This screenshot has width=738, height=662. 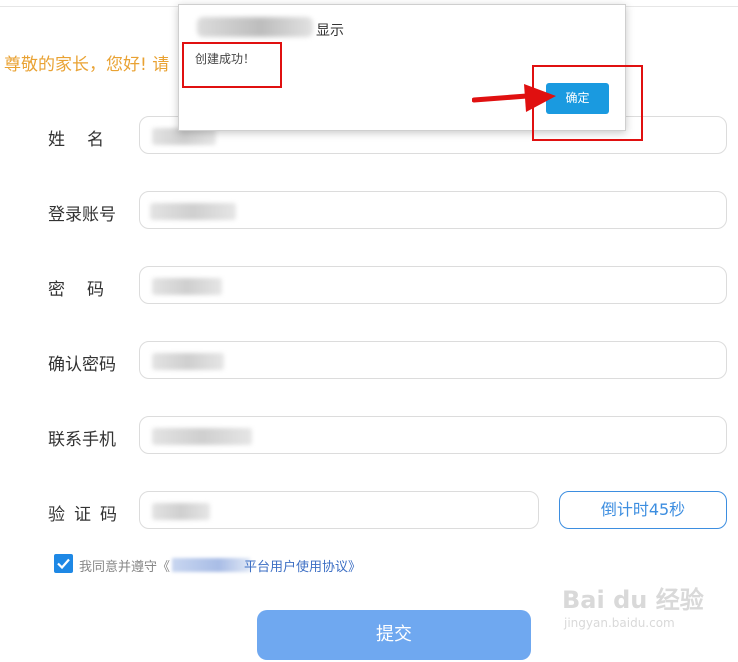 What do you see at coordinates (433, 360) in the screenshot?
I see `confirm-password-input` at bounding box center [433, 360].